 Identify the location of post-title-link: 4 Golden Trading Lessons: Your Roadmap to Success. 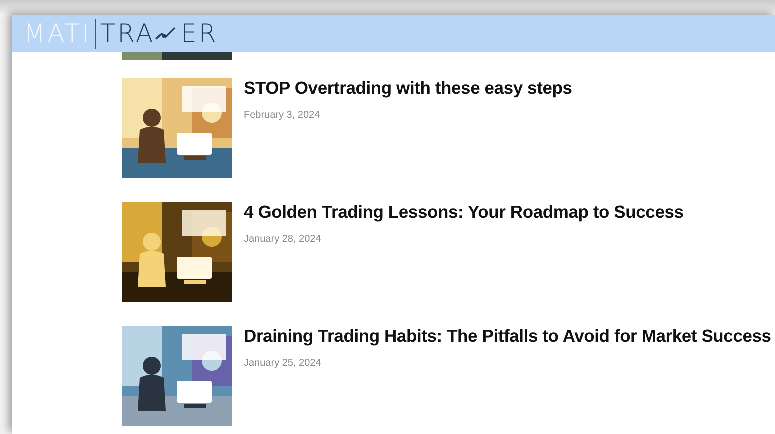
(464, 212).